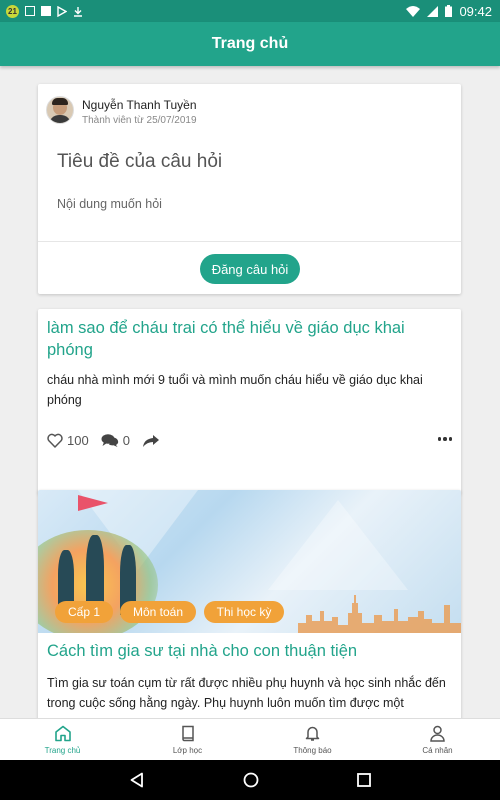  I want to click on recents-icon, so click(364, 780).